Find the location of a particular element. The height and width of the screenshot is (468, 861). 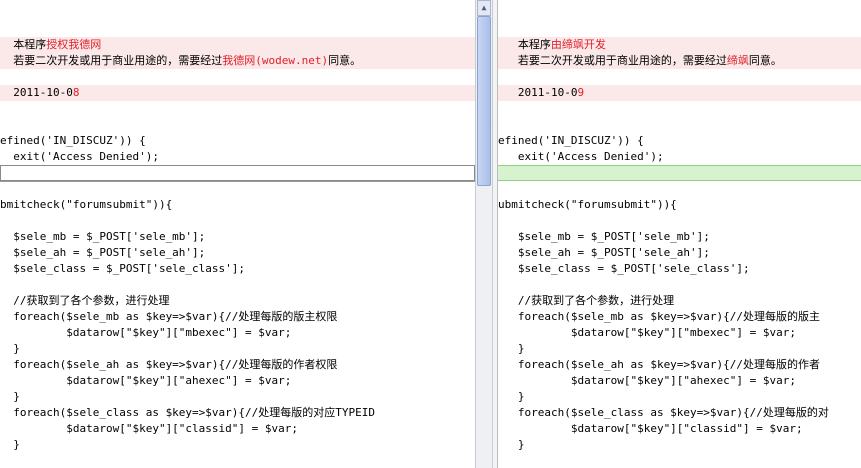

left-header-2-suffix: 同意。 is located at coordinates (345, 60).